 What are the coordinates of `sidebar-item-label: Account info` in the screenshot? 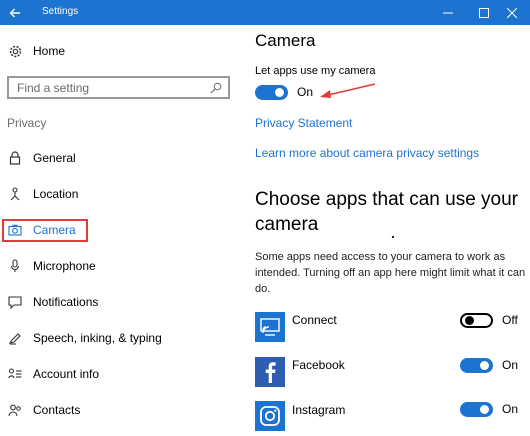 It's located at (66, 374).